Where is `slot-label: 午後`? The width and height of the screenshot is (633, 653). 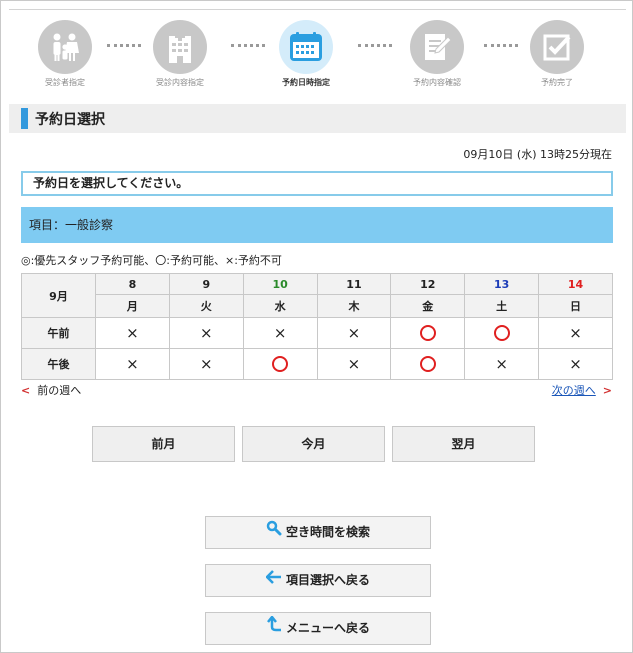
slot-label: 午後 is located at coordinates (58, 364).